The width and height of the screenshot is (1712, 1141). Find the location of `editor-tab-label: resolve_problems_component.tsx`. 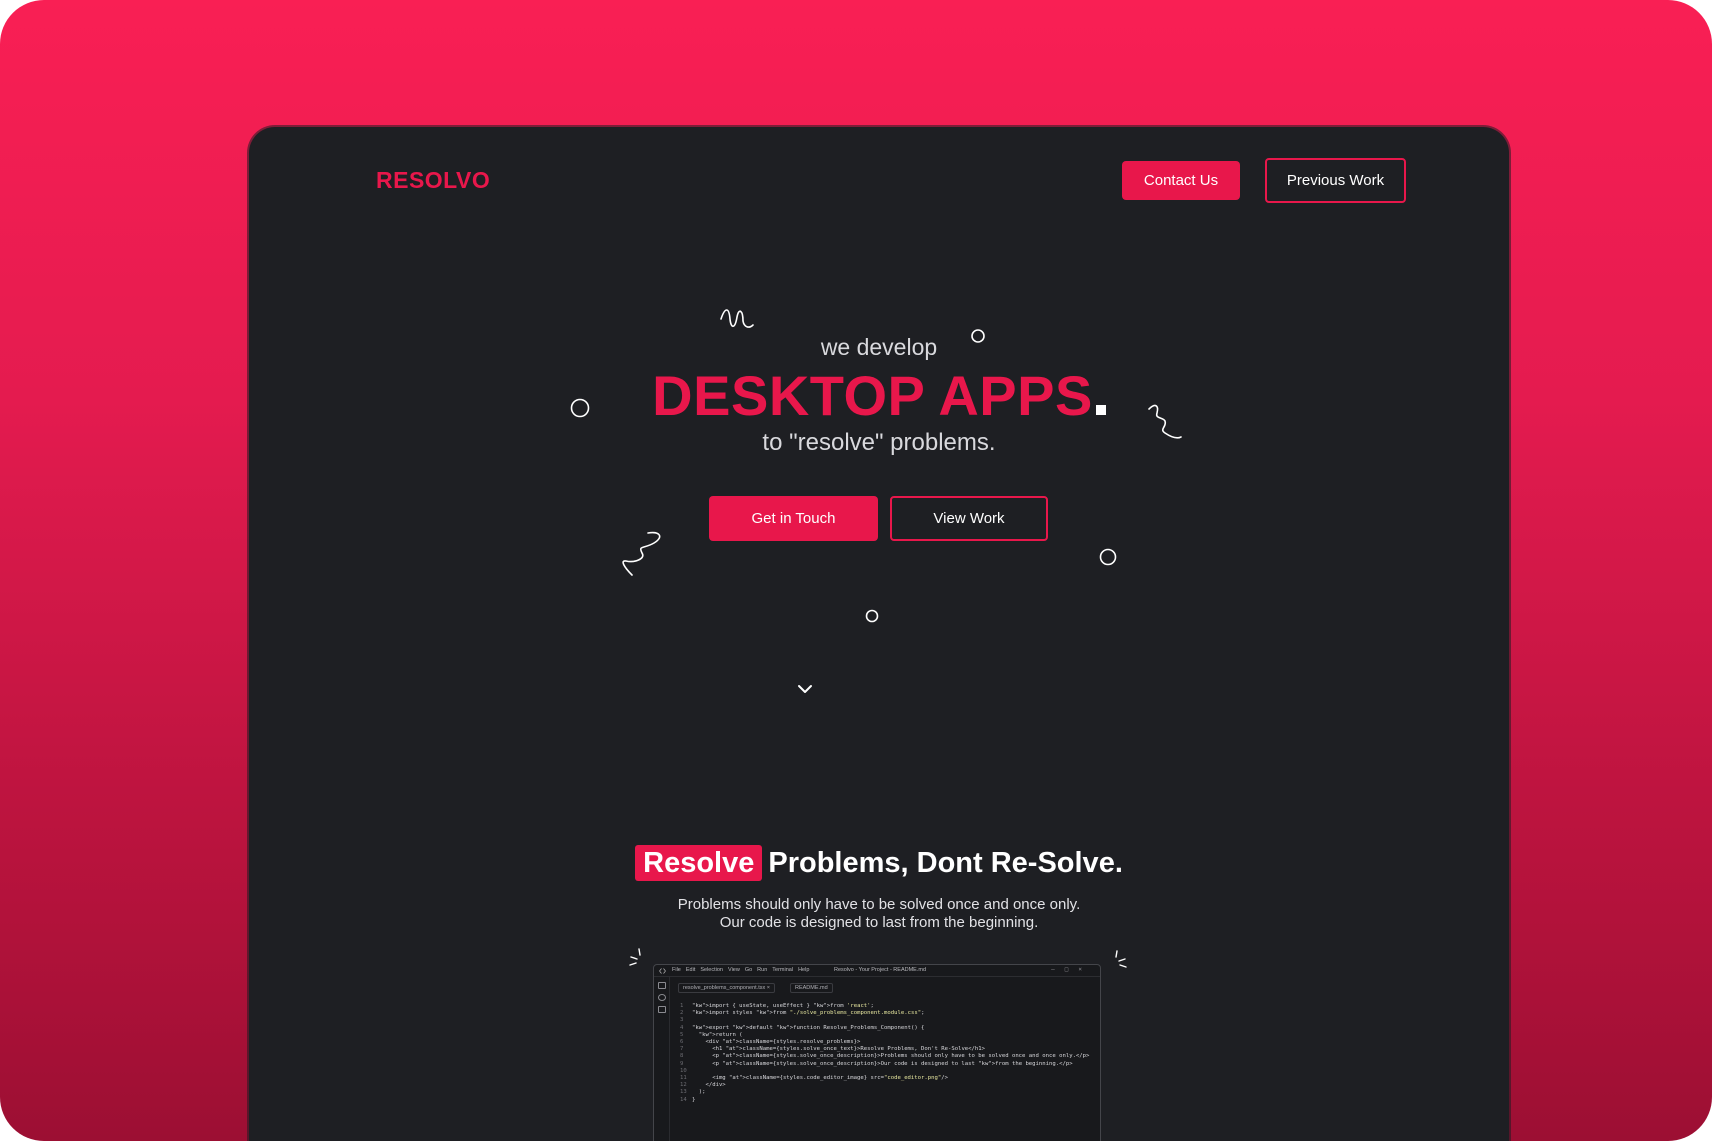

editor-tab-label: resolve_problems_component.tsx is located at coordinates (724, 988).